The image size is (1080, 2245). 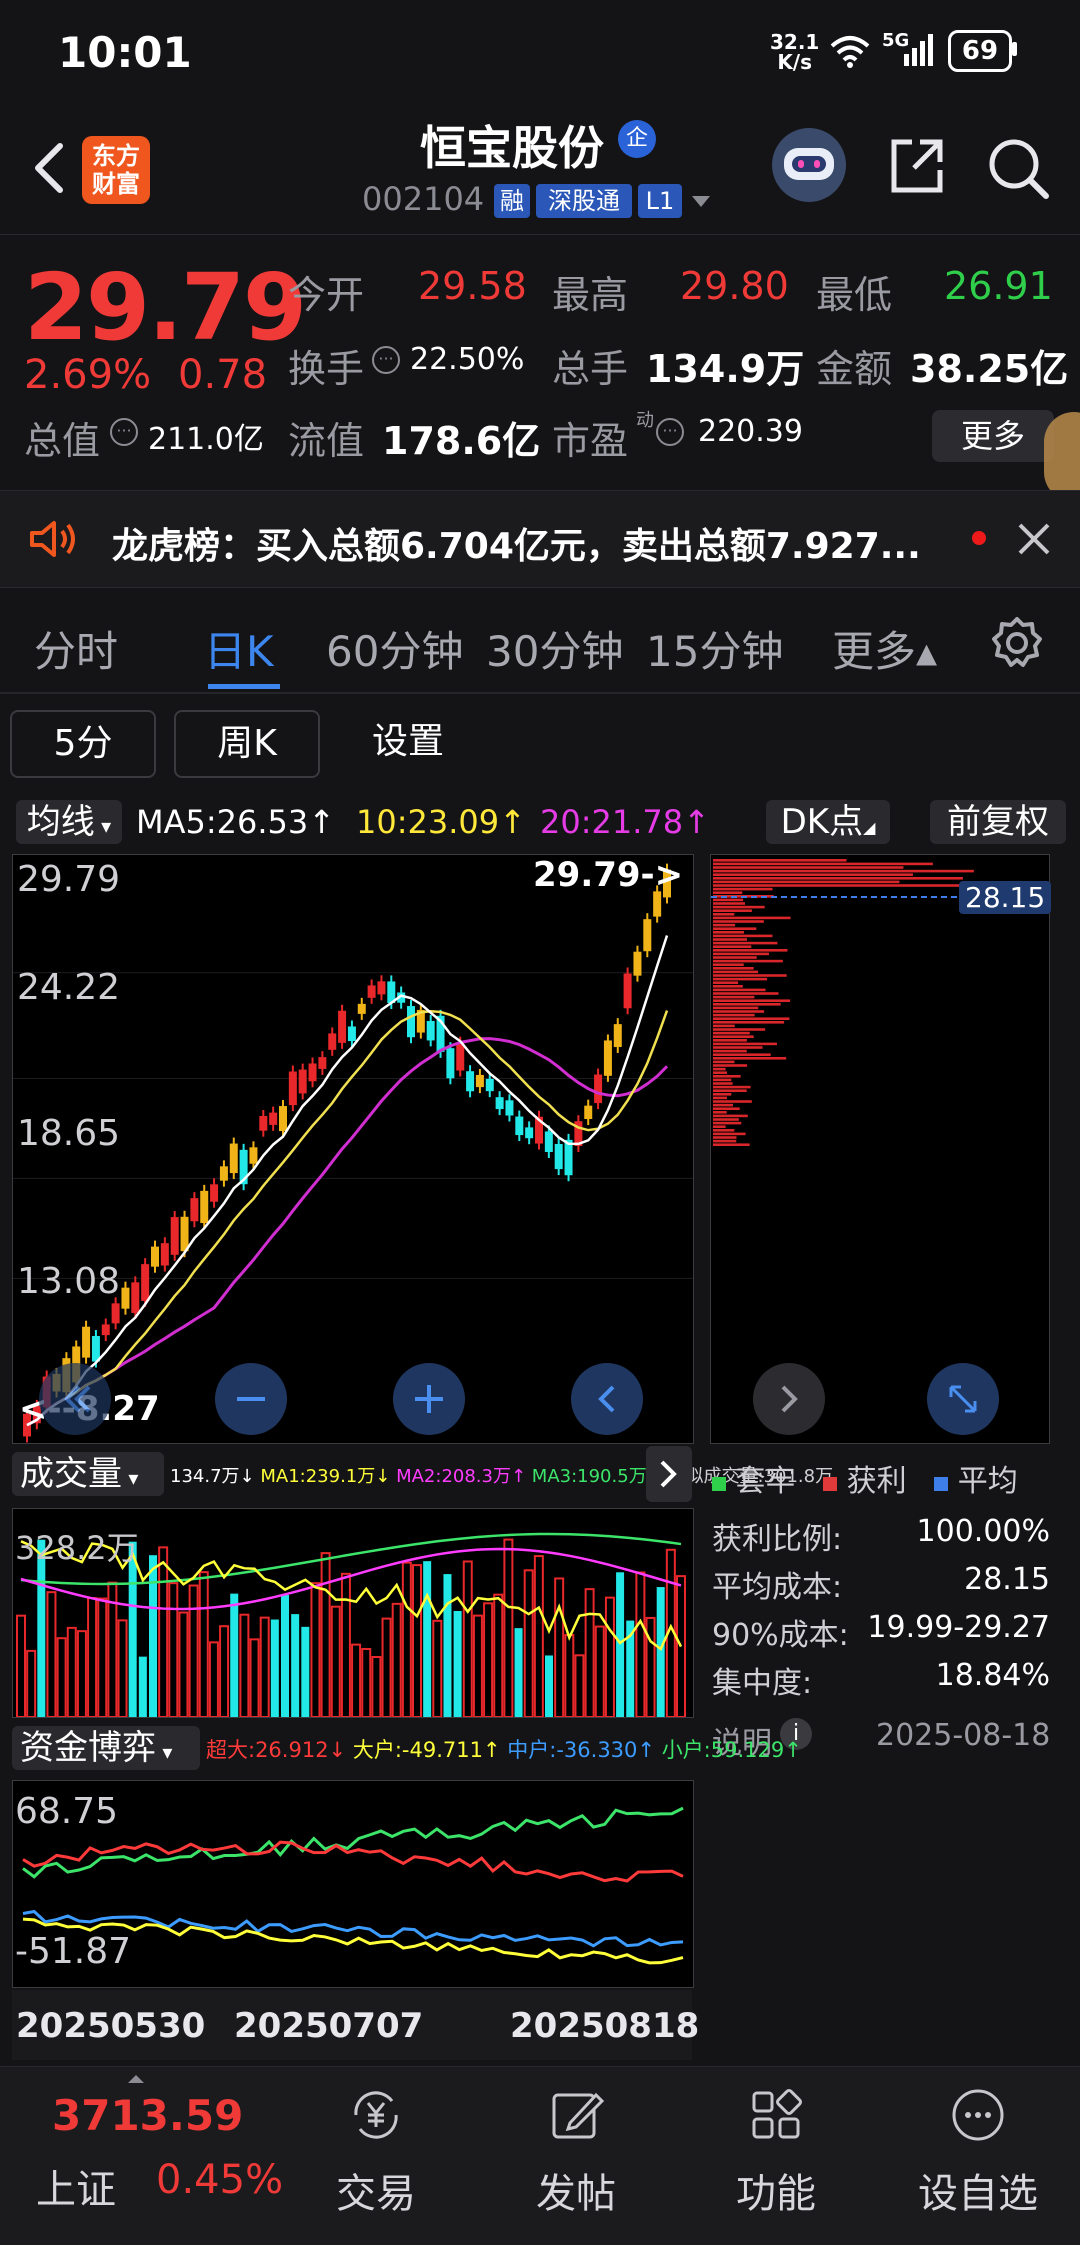 I want to click on chip-next-button, so click(x=789, y=1399).